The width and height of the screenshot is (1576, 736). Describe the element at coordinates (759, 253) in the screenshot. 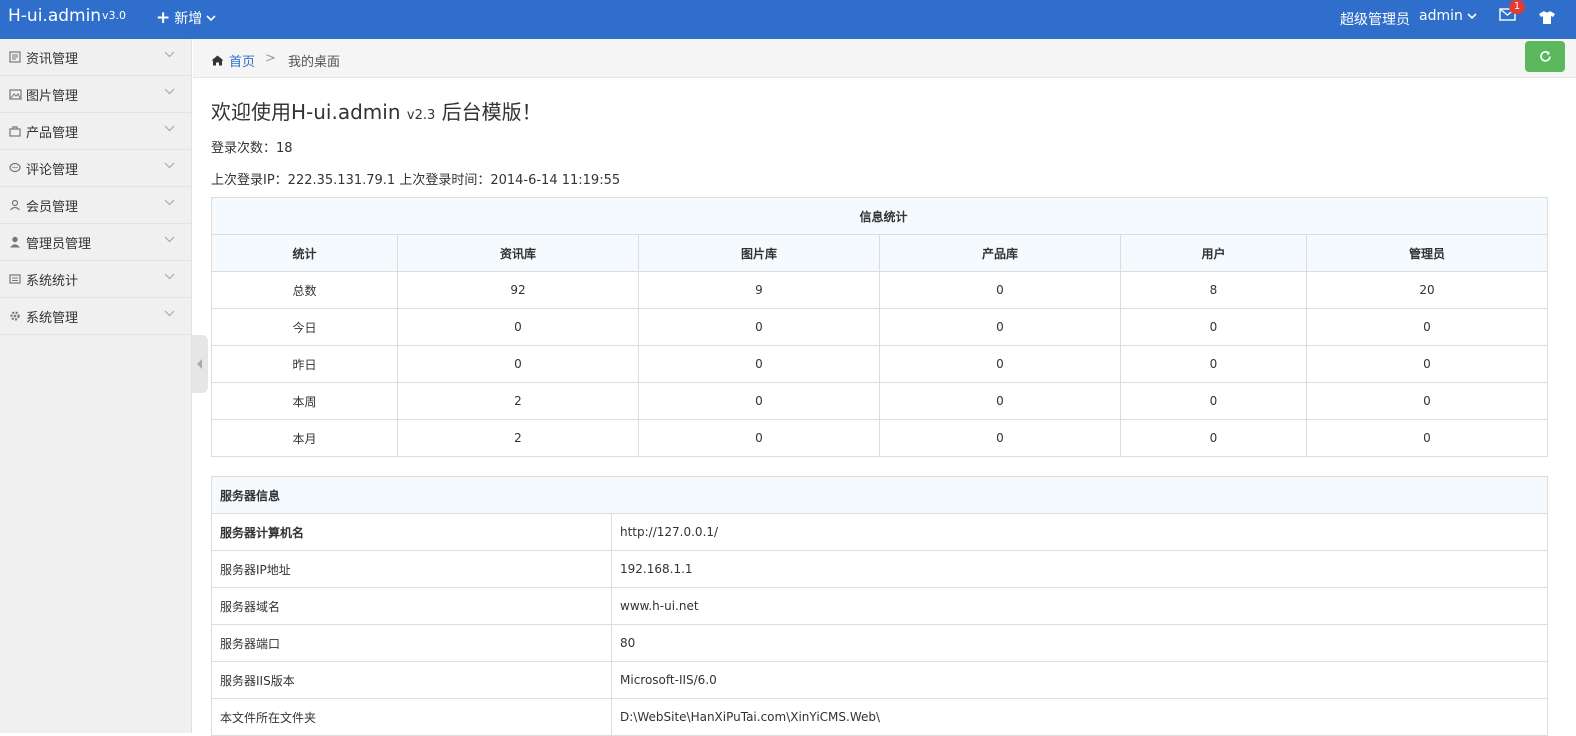

I see `column-header: 图片库` at that location.